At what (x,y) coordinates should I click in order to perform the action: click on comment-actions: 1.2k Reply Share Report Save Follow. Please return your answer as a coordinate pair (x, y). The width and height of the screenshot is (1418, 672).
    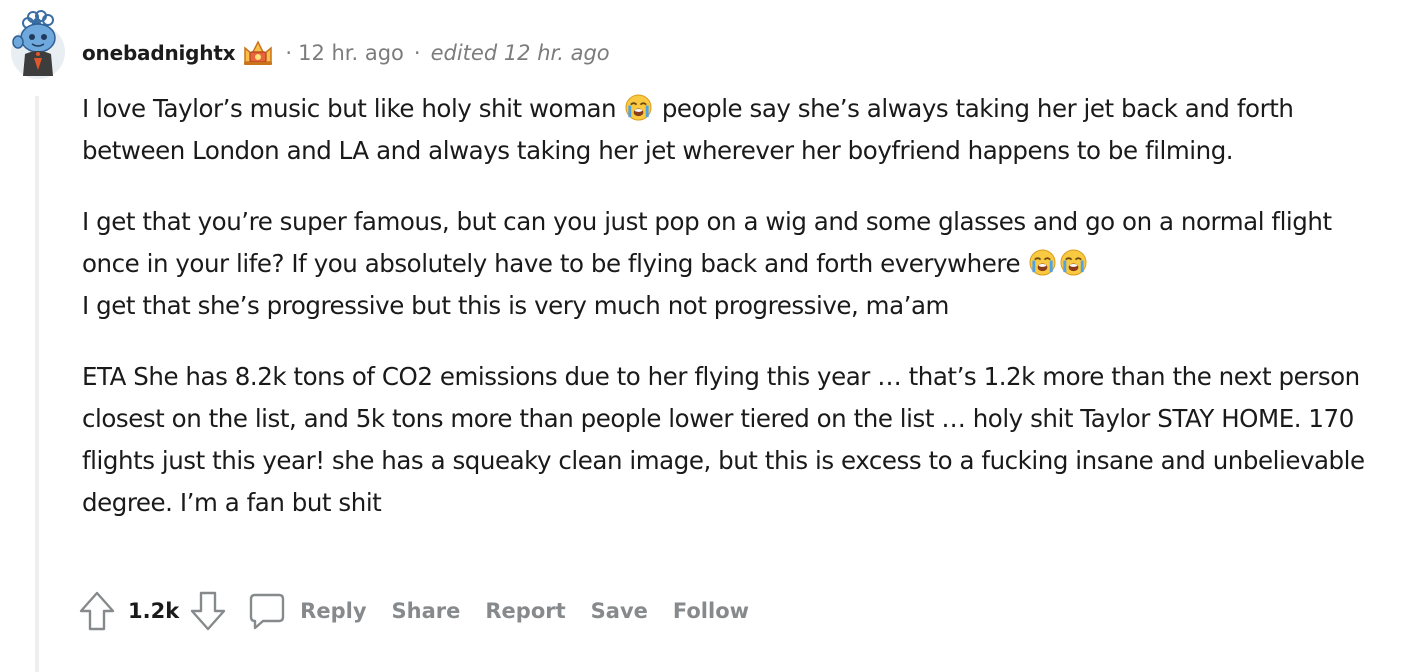
    Looking at the image, I should click on (413, 611).